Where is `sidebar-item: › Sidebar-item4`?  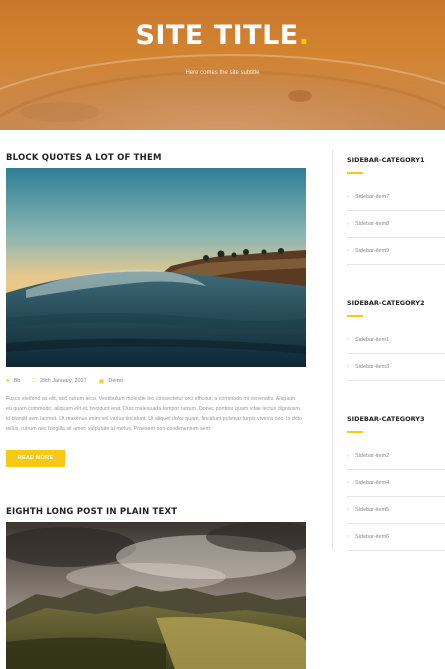
sidebar-item: › Sidebar-item4 is located at coordinates (396, 483).